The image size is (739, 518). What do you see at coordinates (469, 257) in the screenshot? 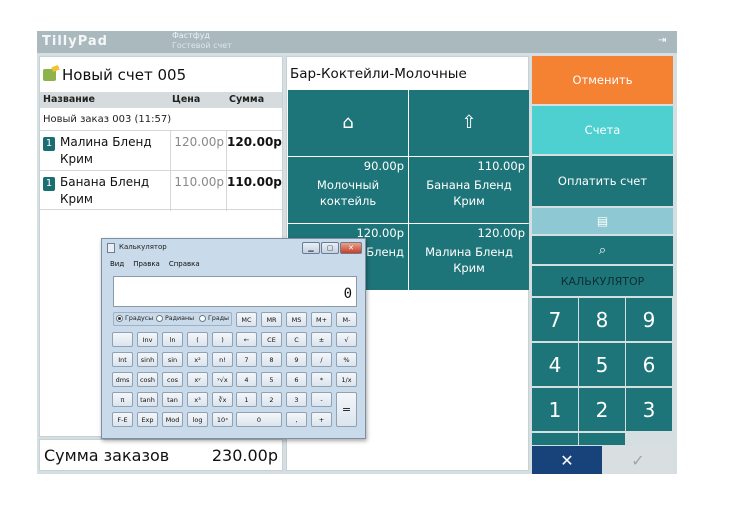
I see `product-tile: 120.00р Малина Бленд Крим` at bounding box center [469, 257].